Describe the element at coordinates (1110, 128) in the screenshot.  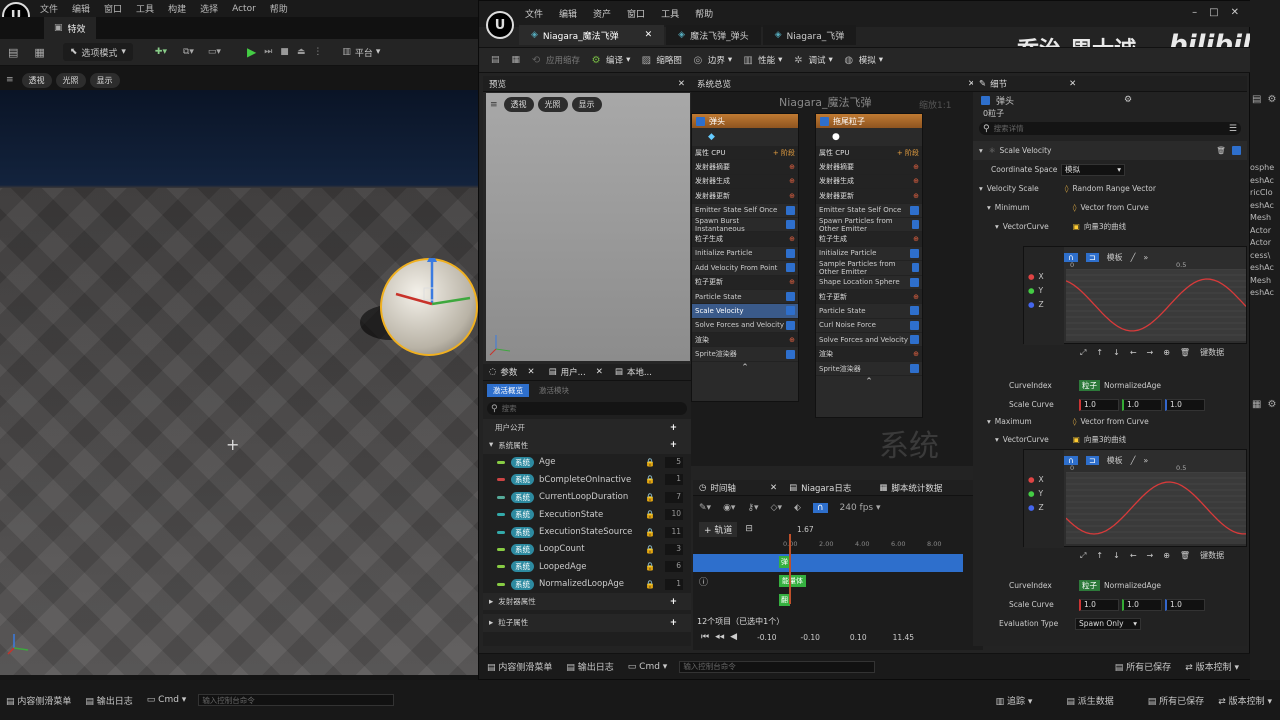
I see `details-search: ⚲ 搜索详情 ☰` at that location.